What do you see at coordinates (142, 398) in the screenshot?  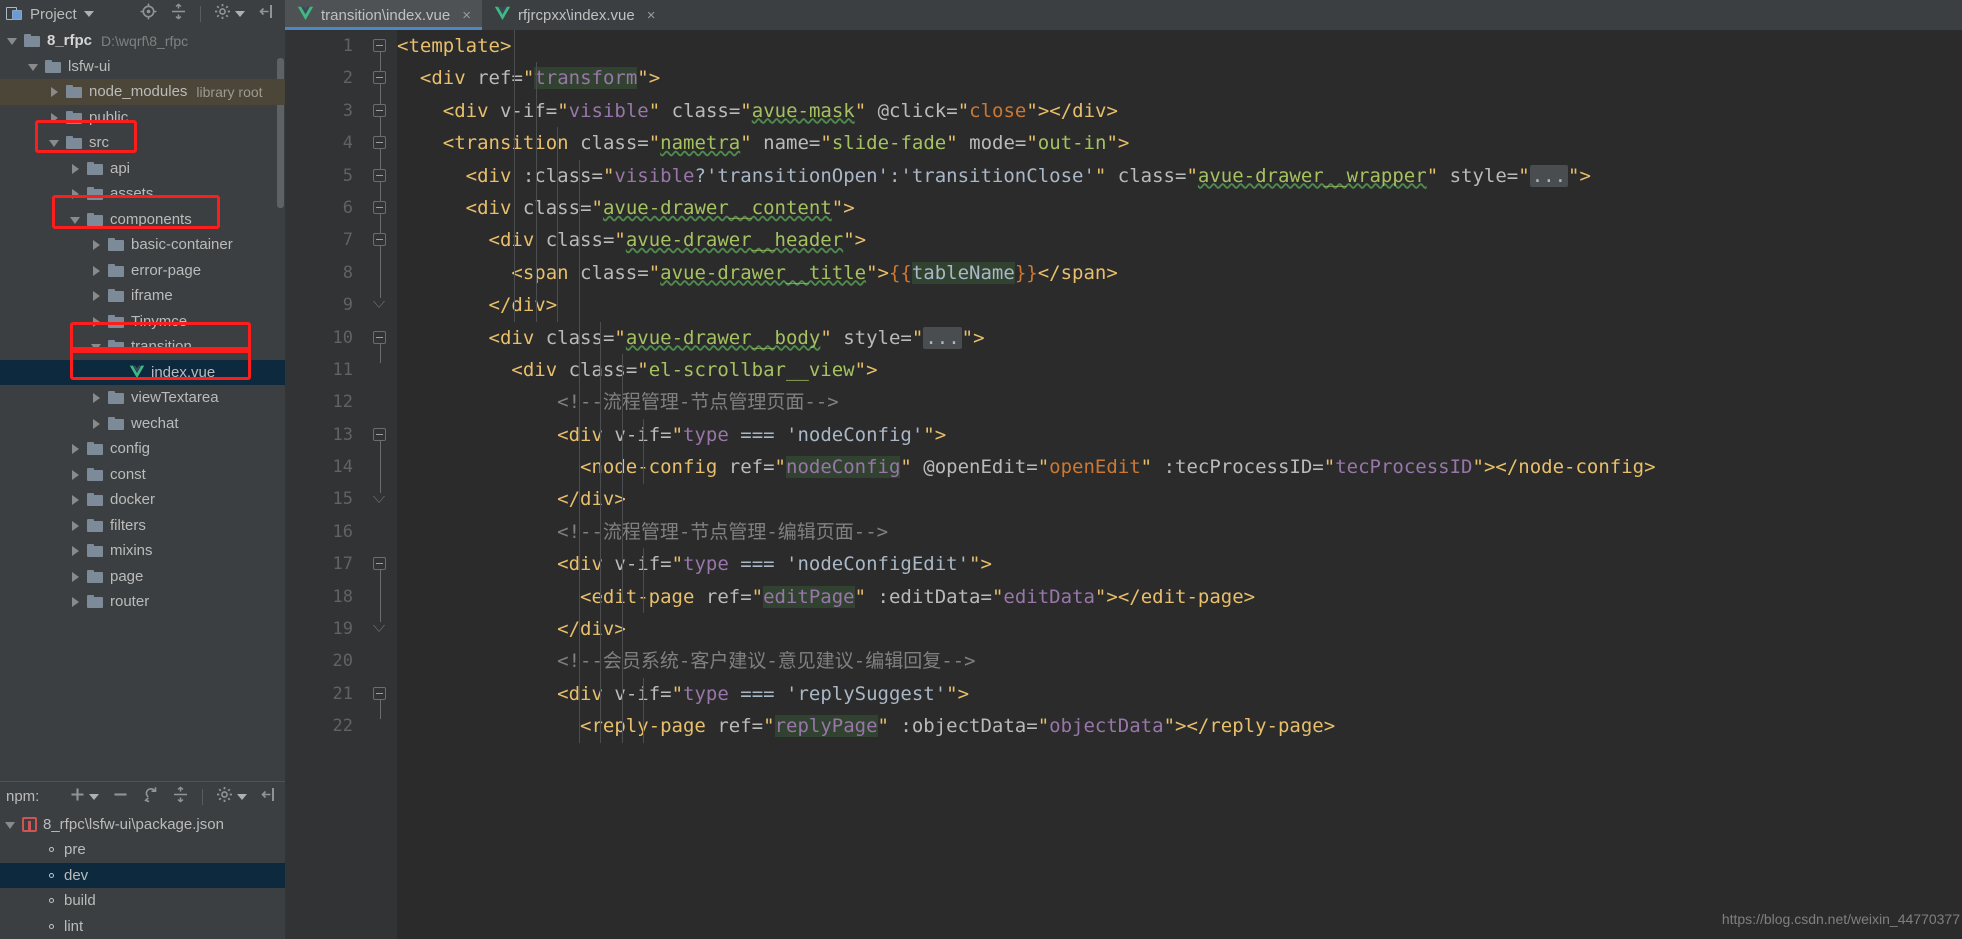 I see `tree-item-viewtextarea: viewTextarea` at bounding box center [142, 398].